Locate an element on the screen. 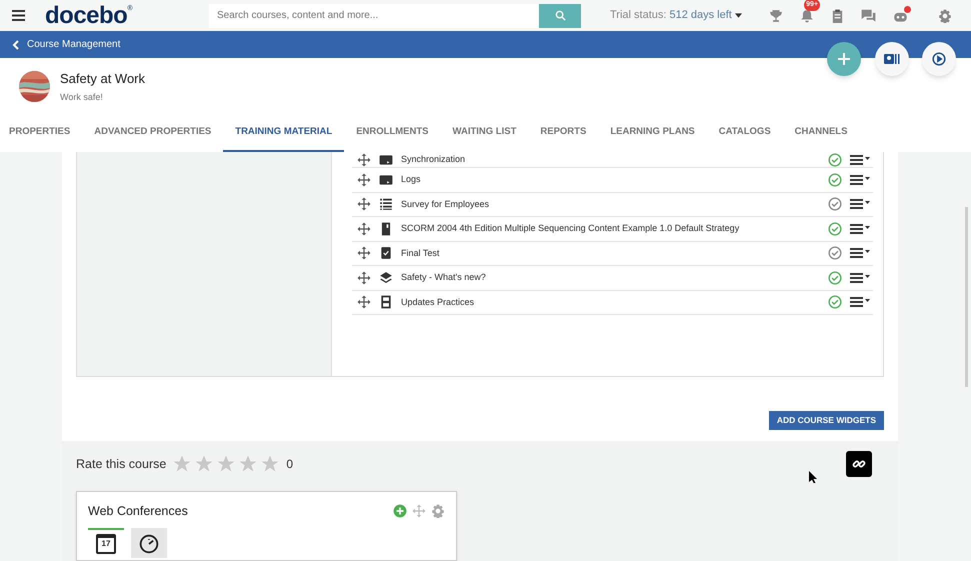 The height and width of the screenshot is (561, 971). tab: REPORTS is located at coordinates (563, 133).